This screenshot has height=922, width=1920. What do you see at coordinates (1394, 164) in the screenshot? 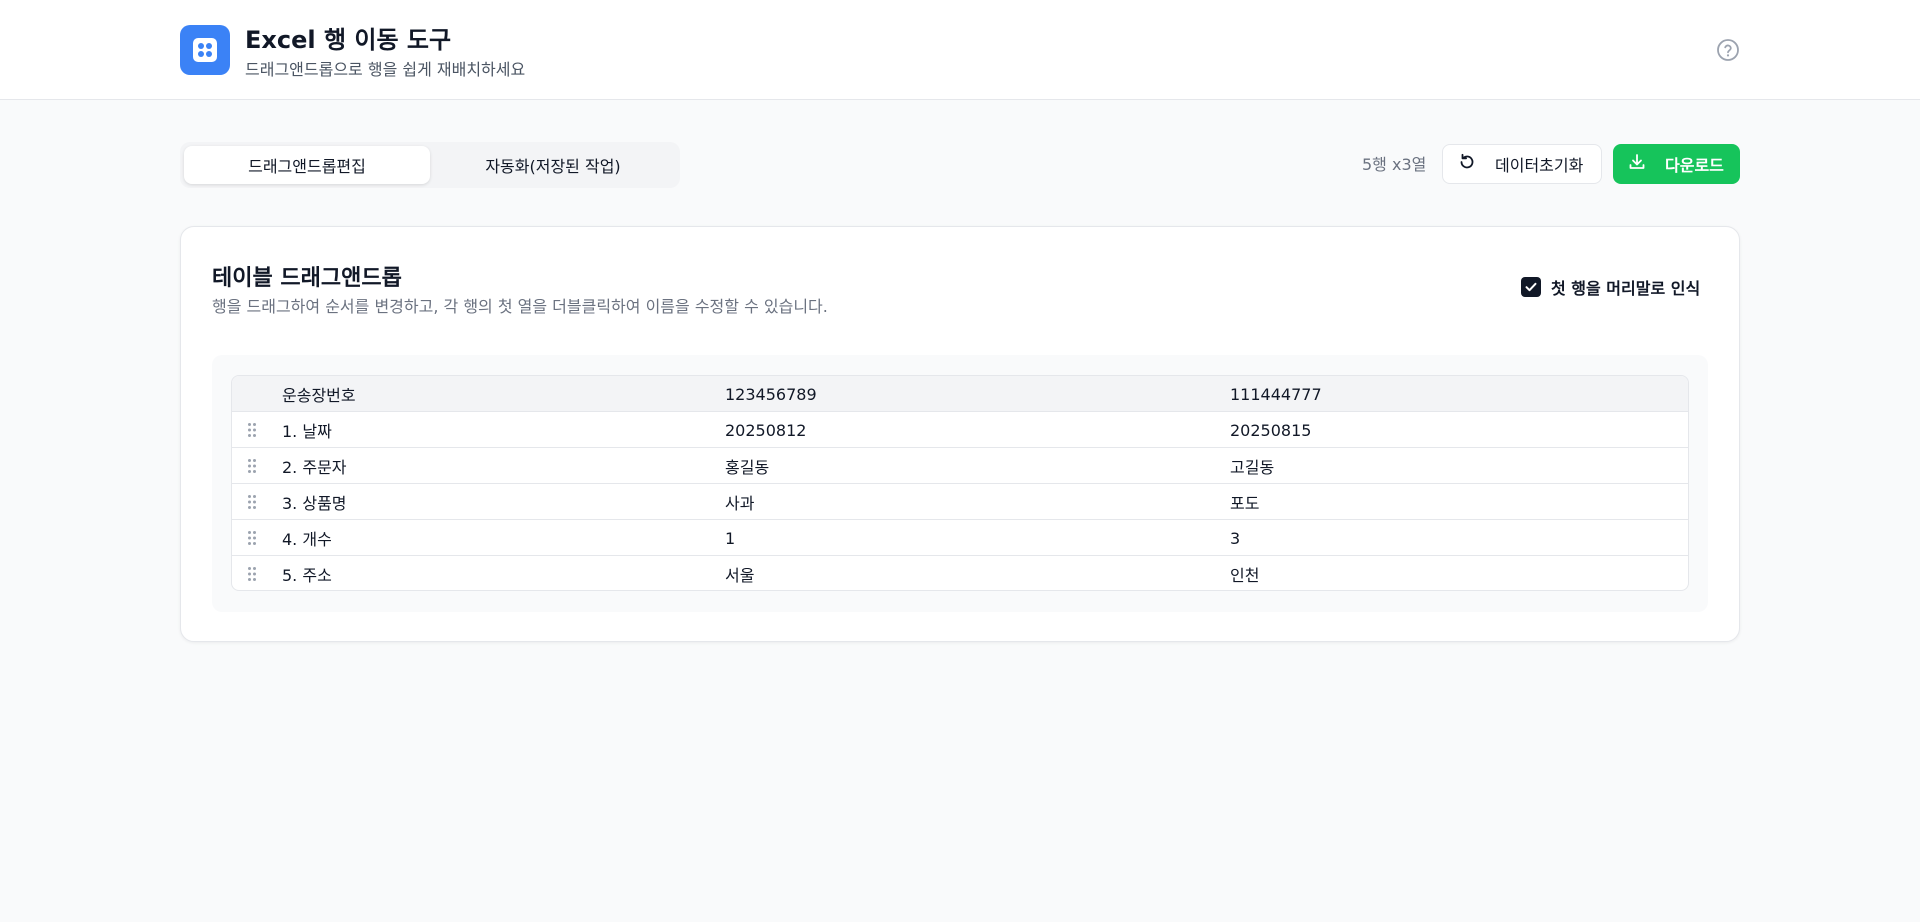
I see `row-column-count: 5행 x3열` at bounding box center [1394, 164].